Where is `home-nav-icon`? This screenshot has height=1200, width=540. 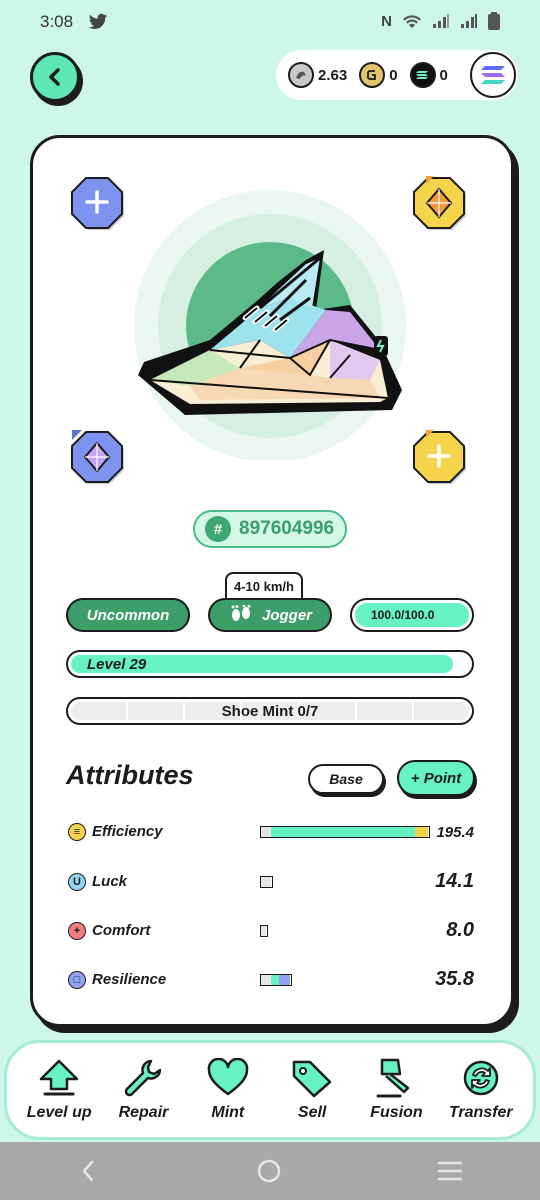
home-nav-icon is located at coordinates (269, 1171).